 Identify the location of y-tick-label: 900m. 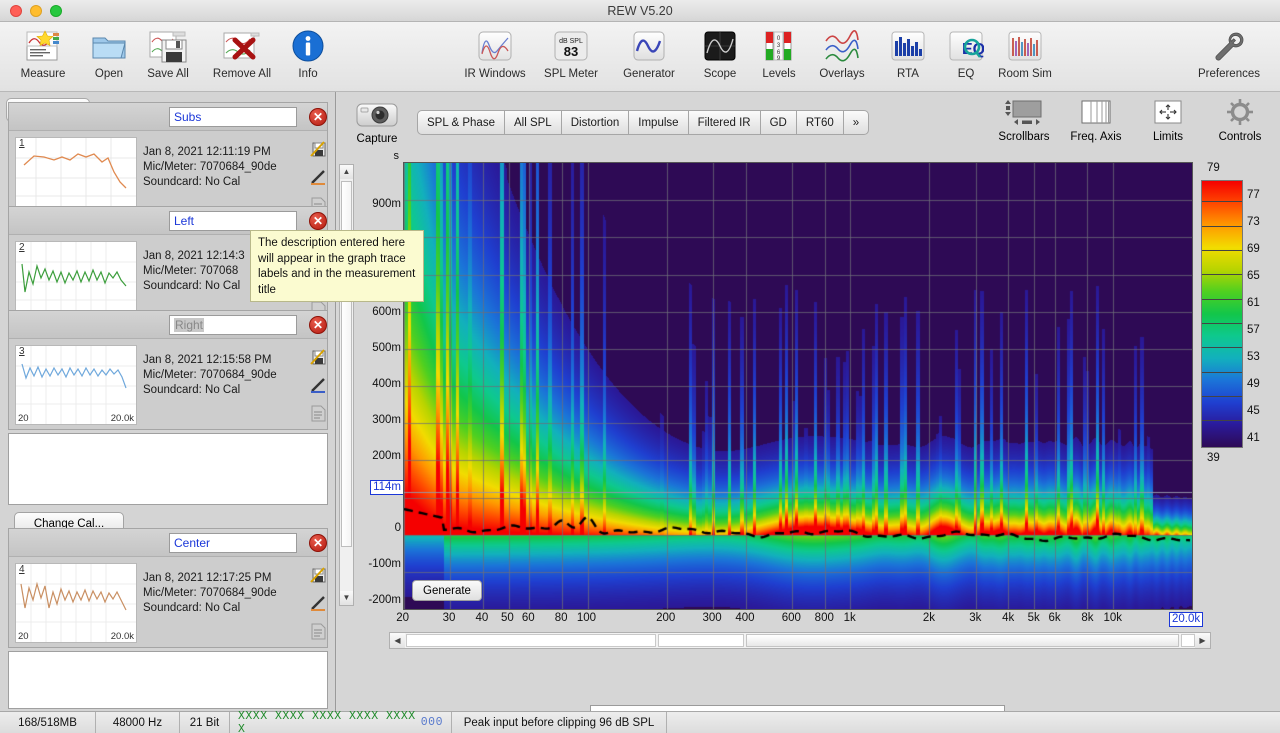
(386, 204).